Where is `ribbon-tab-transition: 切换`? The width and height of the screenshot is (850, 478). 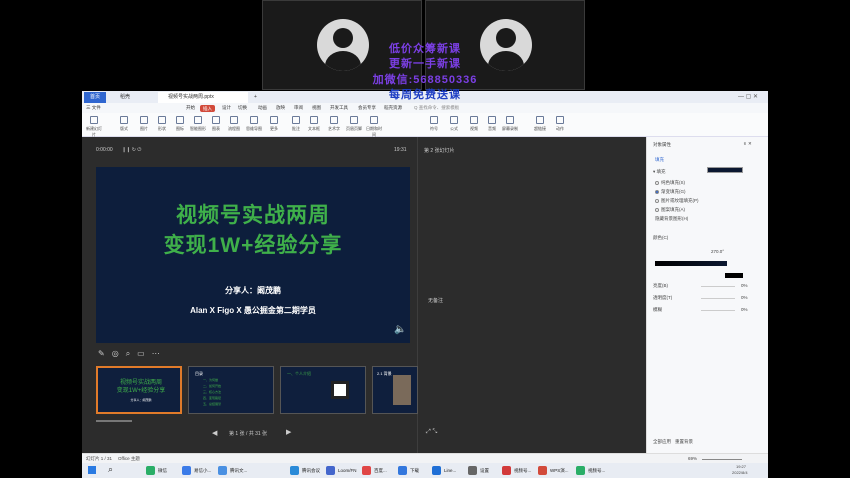
ribbon-tab-transition: 切换 is located at coordinates (242, 108).